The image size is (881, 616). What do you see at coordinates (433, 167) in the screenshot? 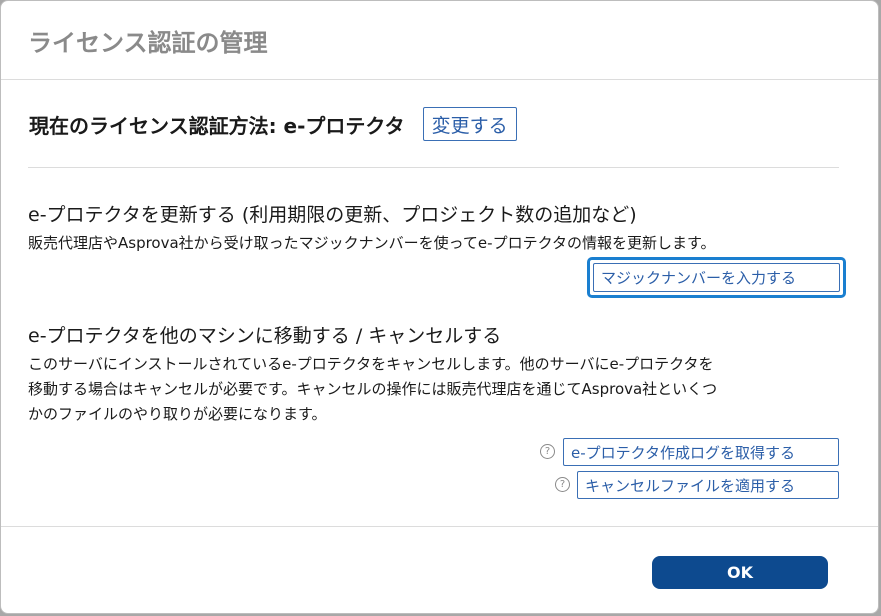
I see `section-divider` at bounding box center [433, 167].